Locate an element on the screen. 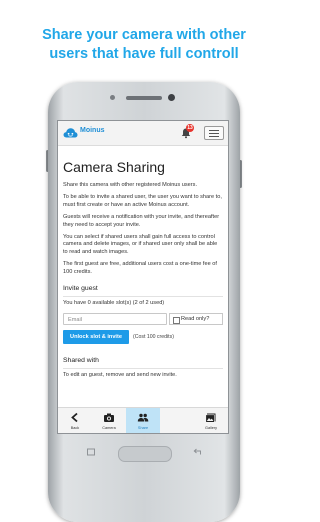 The image size is (320, 522). back-icon is located at coordinates (74, 417).